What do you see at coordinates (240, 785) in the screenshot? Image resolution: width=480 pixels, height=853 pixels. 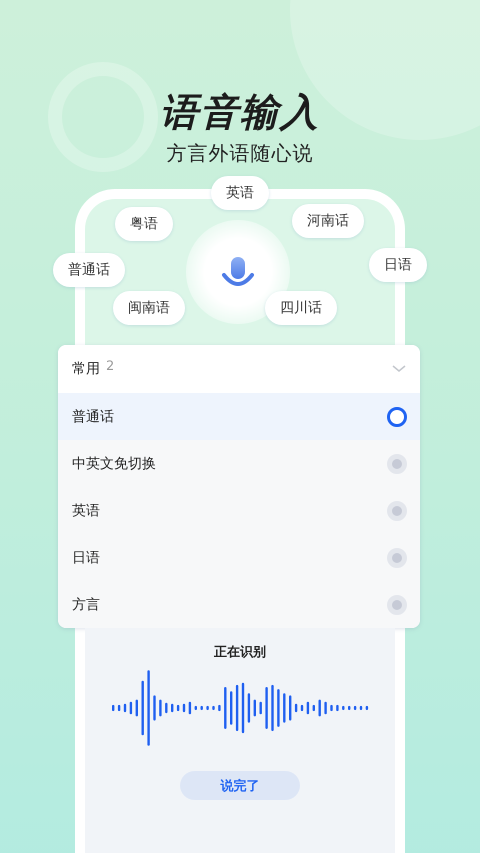 I see `finish-button: 说完了` at bounding box center [240, 785].